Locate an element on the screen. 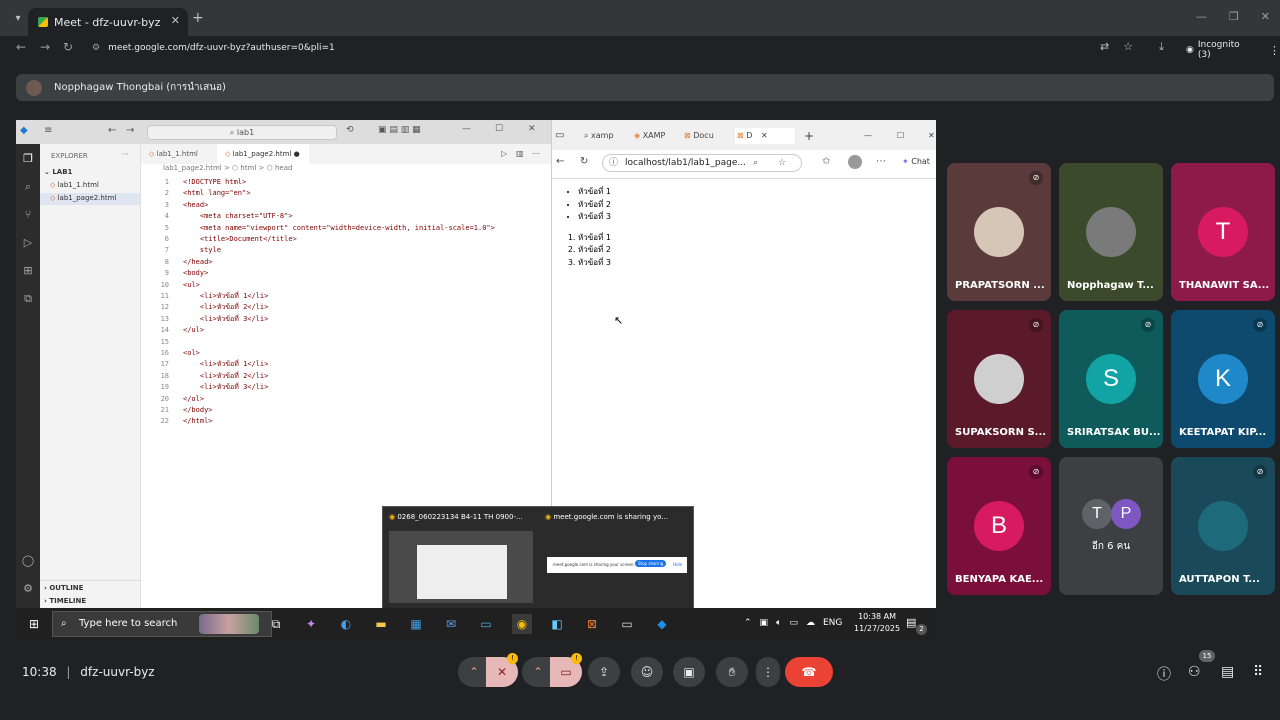 This screenshot has height=720, width=1280. more-options-button: ⋮ is located at coordinates (768, 672).